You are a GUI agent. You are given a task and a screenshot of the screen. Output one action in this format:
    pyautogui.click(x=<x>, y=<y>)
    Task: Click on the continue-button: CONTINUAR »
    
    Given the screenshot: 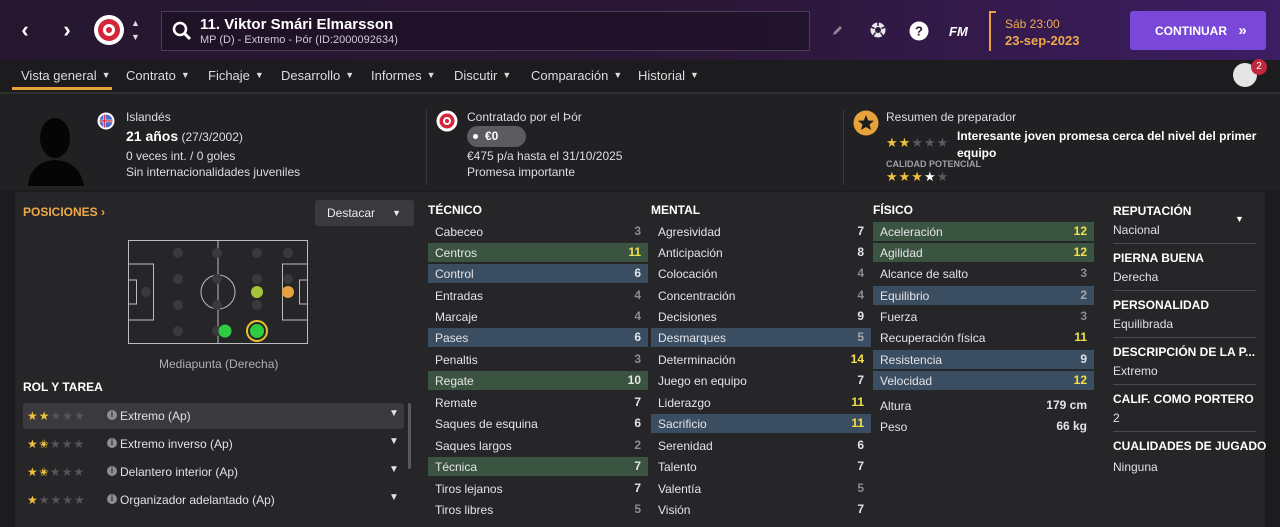 What is the action you would take?
    pyautogui.click(x=1198, y=30)
    